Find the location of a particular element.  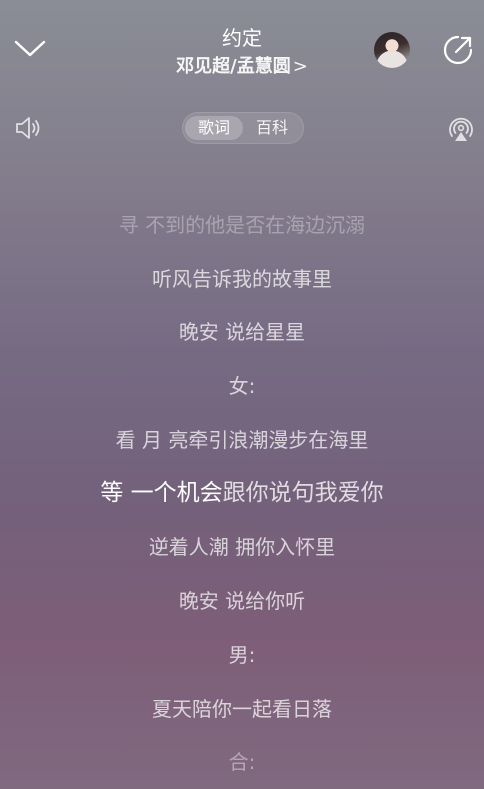

speaker-icon is located at coordinates (28, 128).